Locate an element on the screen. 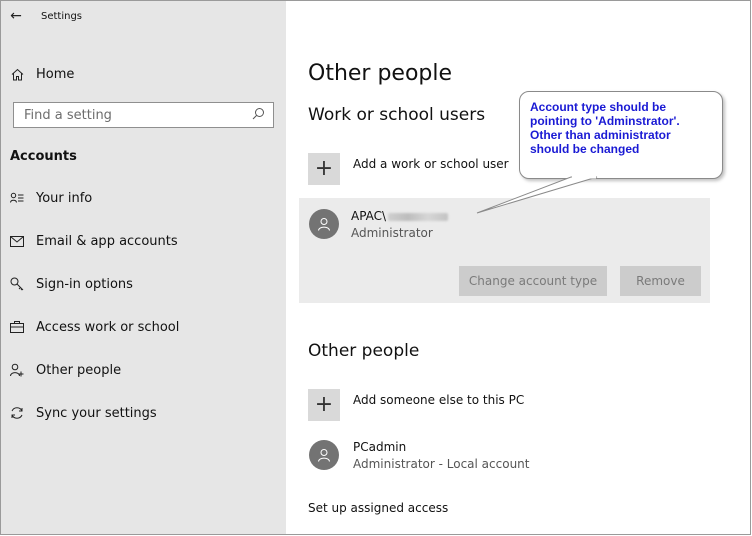 Image resolution: width=752 pixels, height=536 pixels. callout-line: should be changed is located at coordinates (585, 149).